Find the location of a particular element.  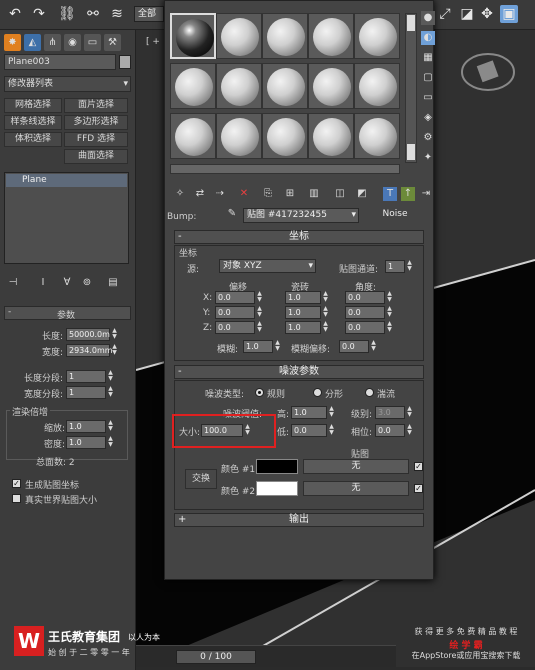

density-spinner: 1.0 is located at coordinates (86, 442).